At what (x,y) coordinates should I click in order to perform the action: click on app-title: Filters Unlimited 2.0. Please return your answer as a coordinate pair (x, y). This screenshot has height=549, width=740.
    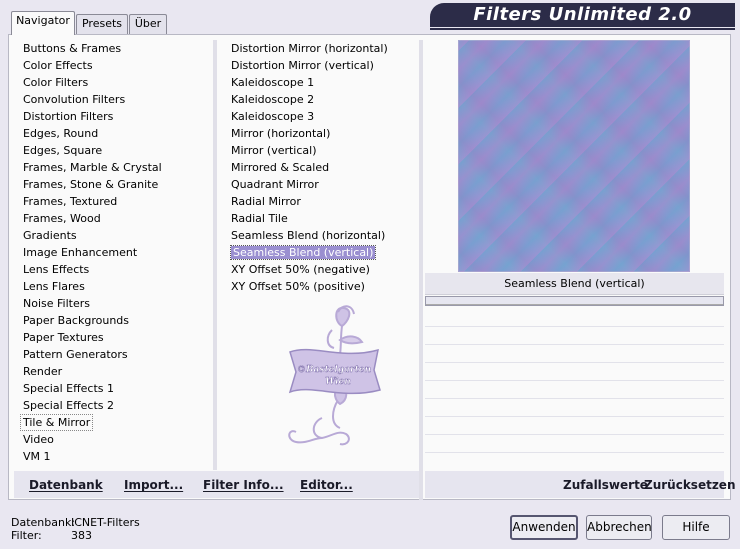
    Looking at the image, I should click on (582, 14).